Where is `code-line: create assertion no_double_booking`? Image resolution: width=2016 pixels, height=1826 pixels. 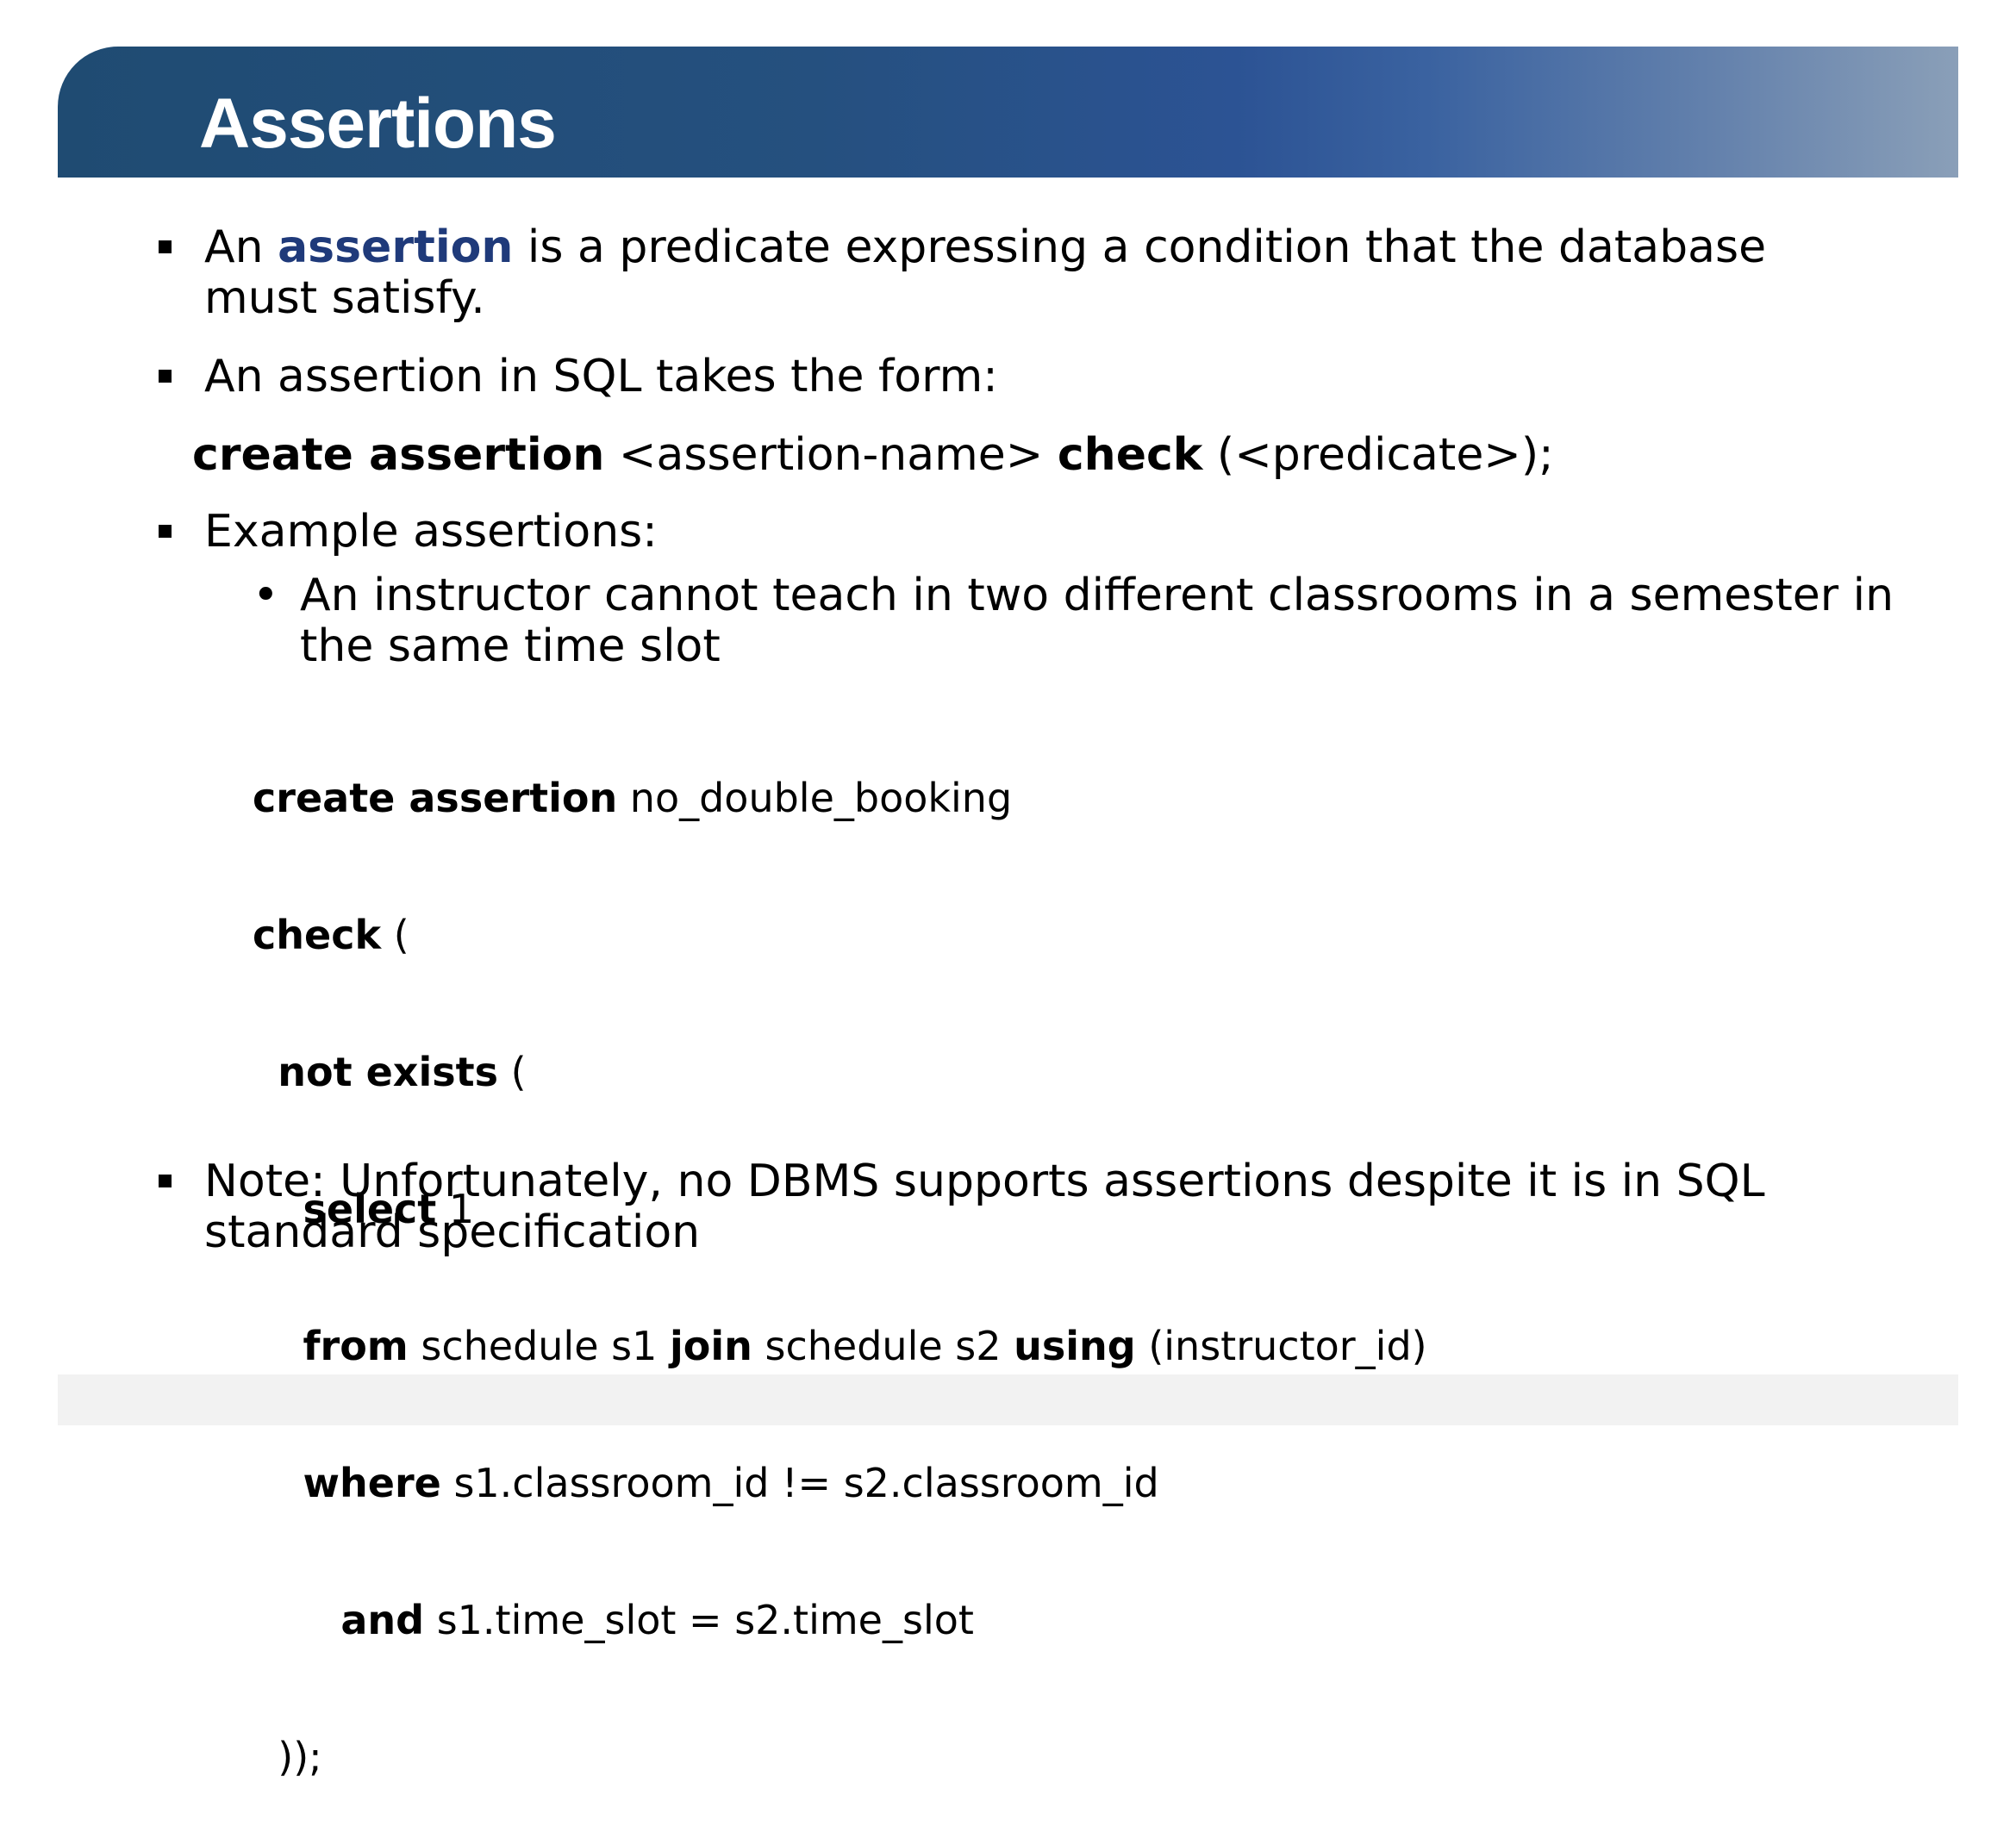
code-line: create assertion no_double_booking is located at coordinates (633, 798).